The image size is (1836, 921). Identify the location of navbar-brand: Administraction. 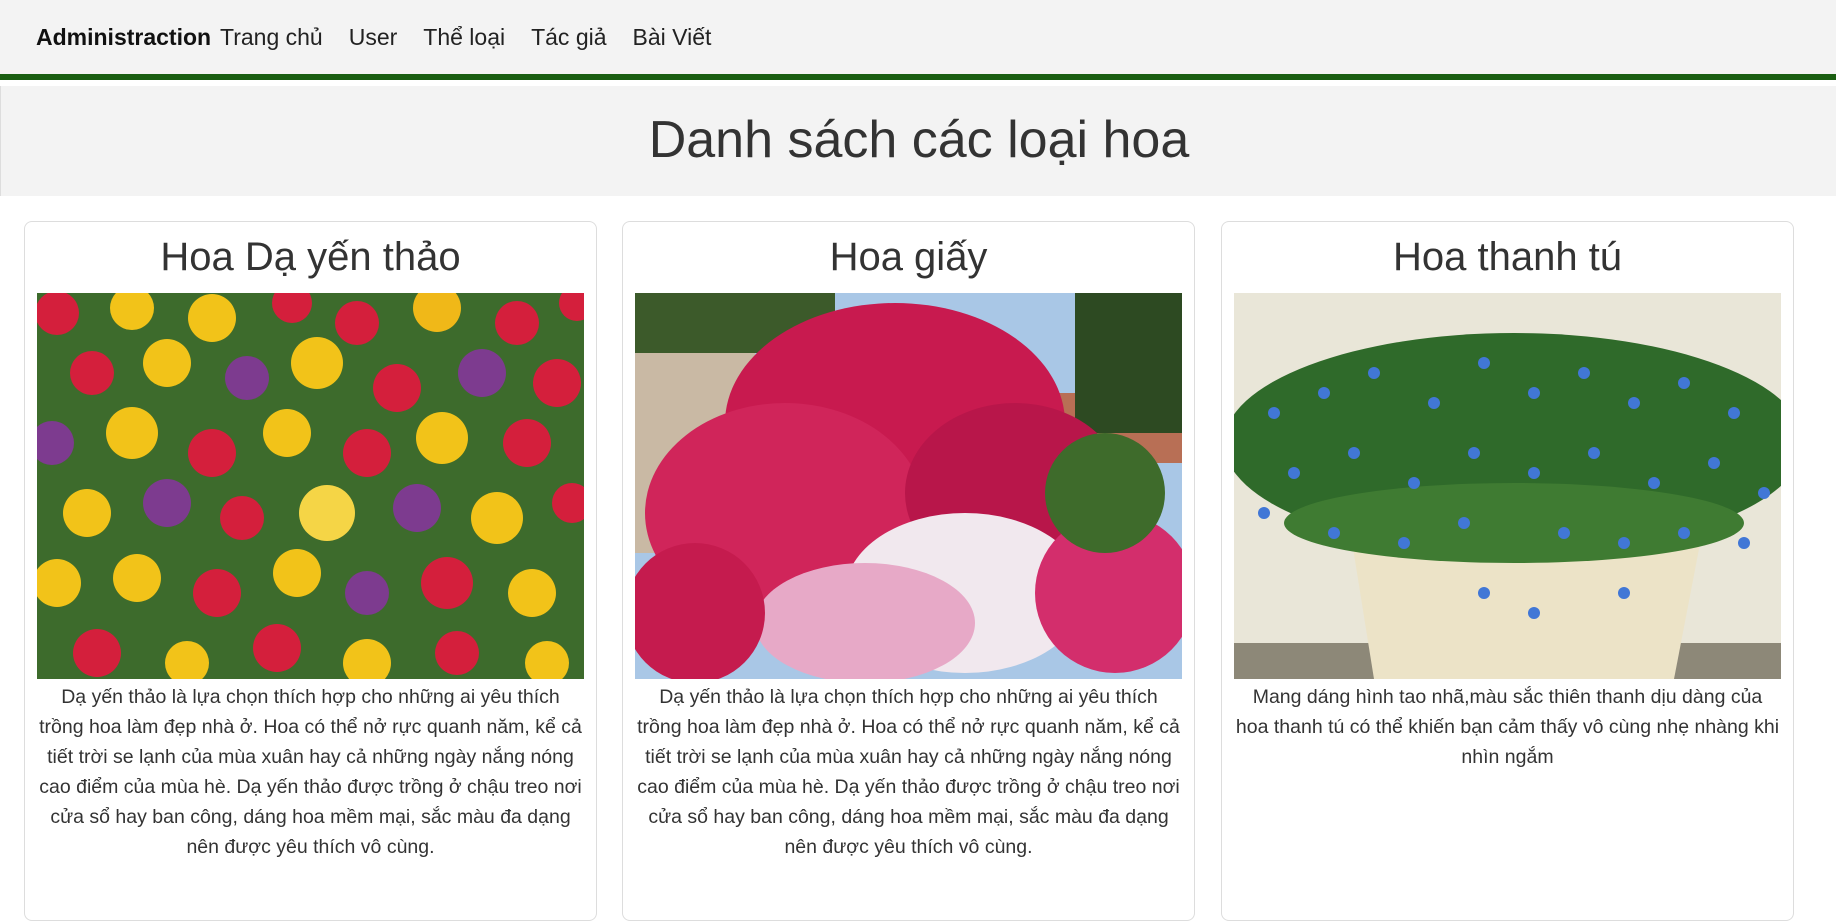
(123, 37).